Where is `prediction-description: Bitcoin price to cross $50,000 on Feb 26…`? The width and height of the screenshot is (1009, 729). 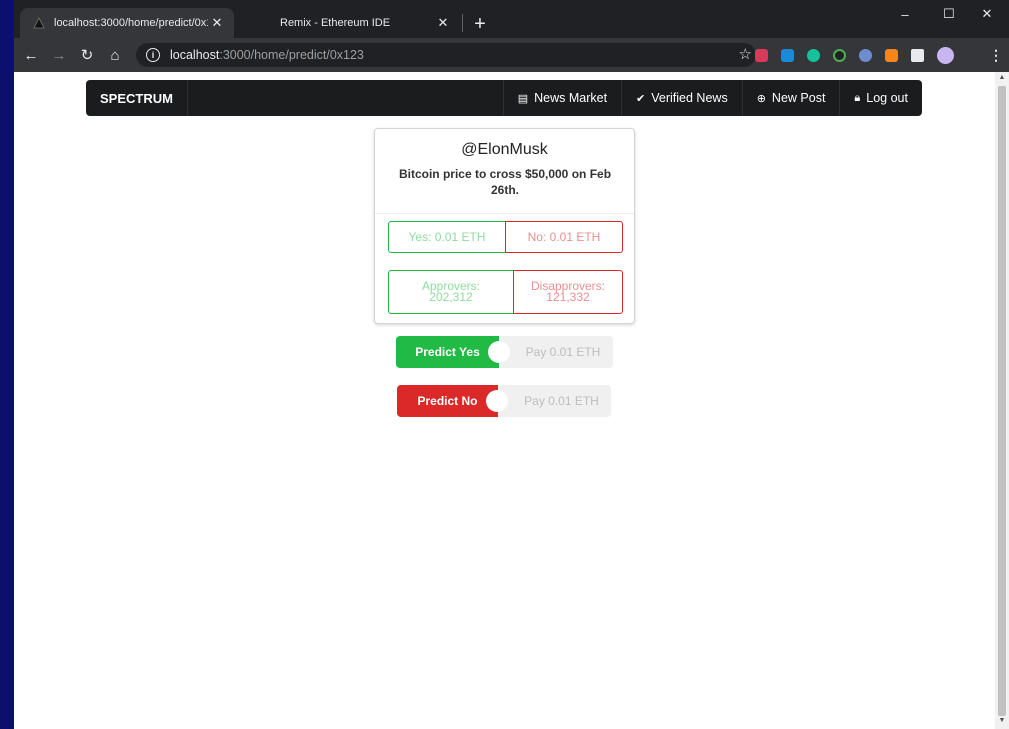
prediction-description: Bitcoin price to cross $50,000 on Feb 26… is located at coordinates (505, 182).